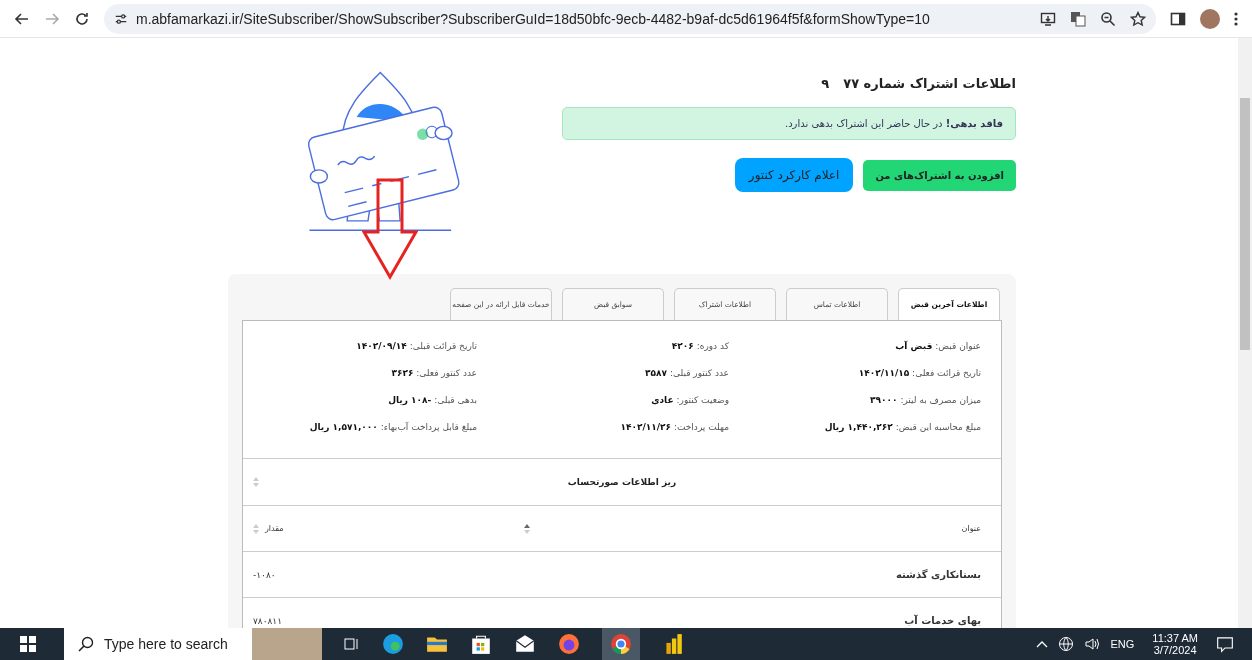 The height and width of the screenshot is (660, 1252). I want to click on scrollbar-thumb, so click(1245, 224).